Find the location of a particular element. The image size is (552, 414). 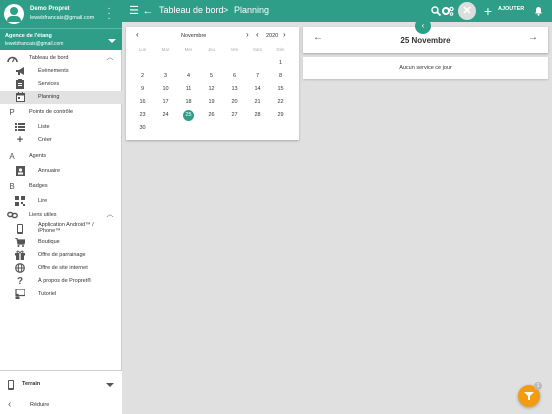

settings-icon is located at coordinates (448, 11).